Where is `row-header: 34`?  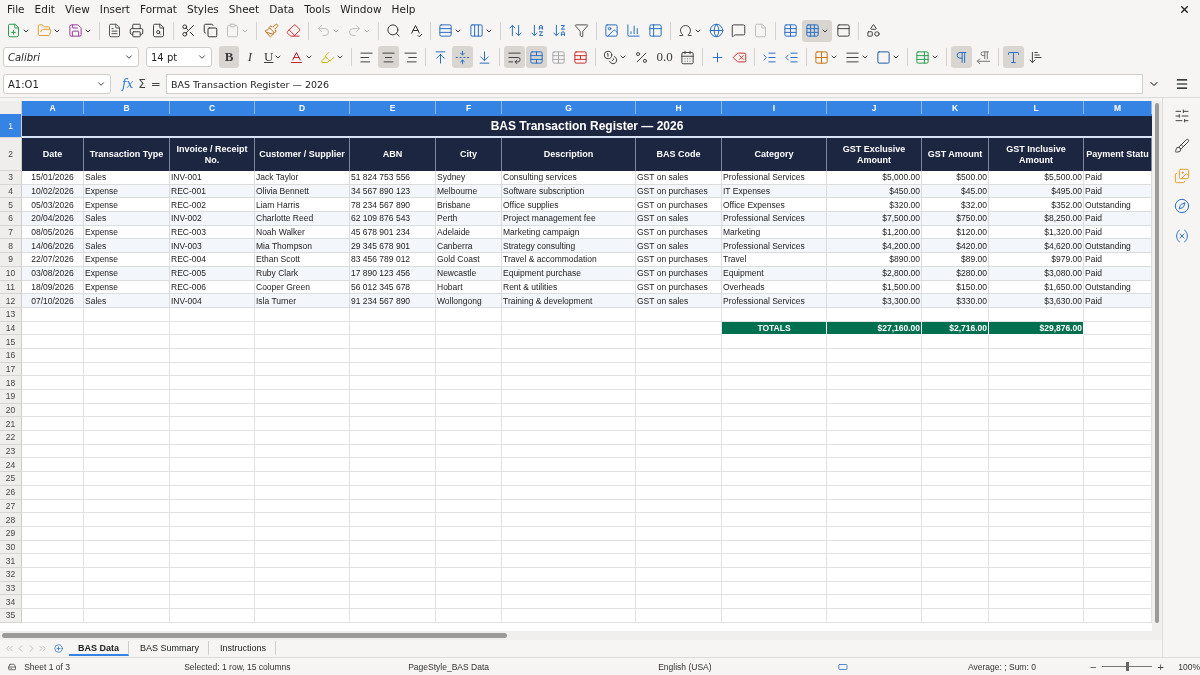
row-header: 34 is located at coordinates (11, 602).